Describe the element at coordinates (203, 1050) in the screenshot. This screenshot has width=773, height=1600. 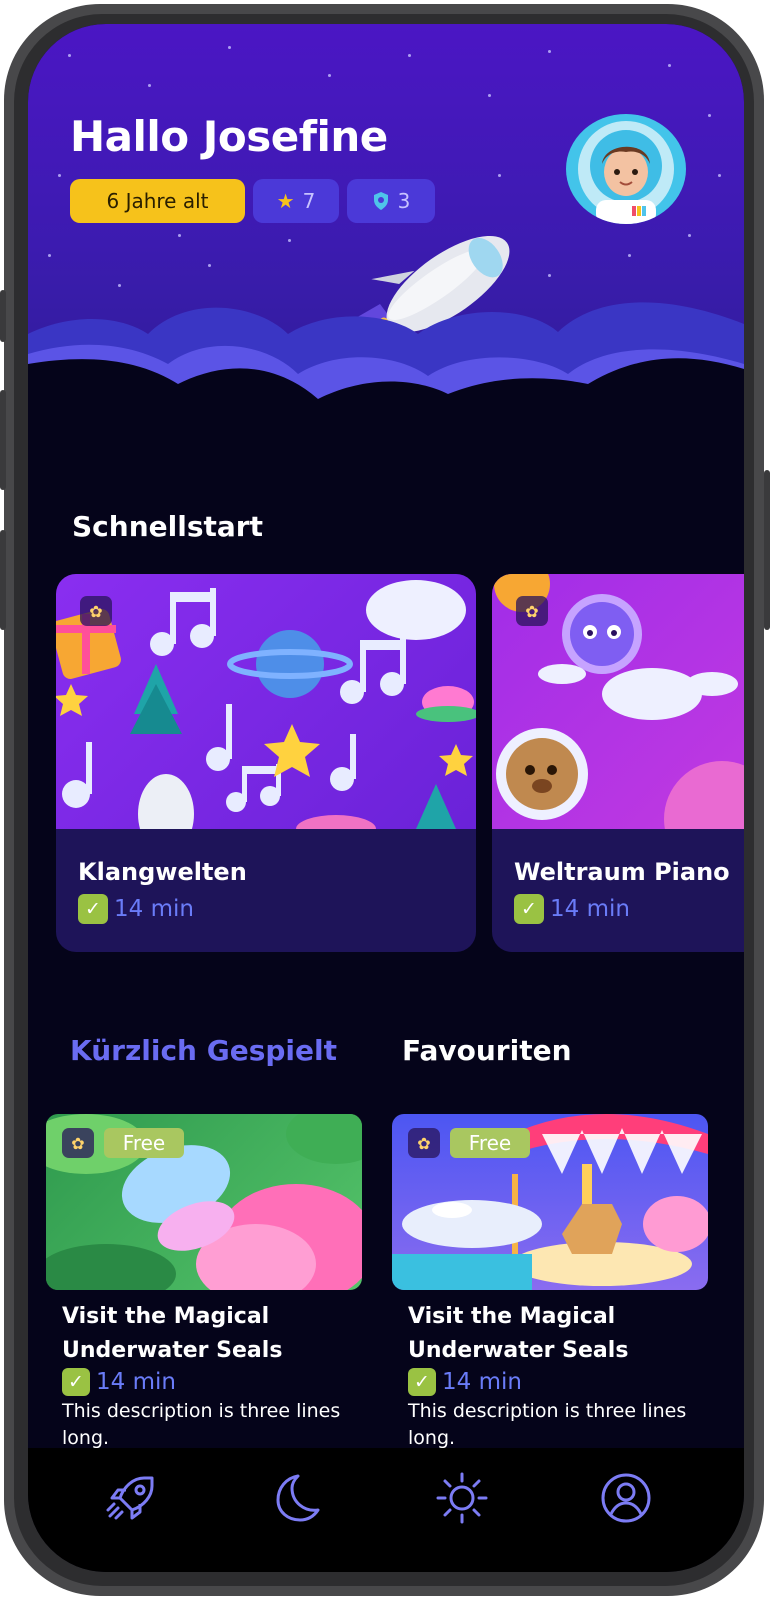
I see `tab-recently-played: Kürzlich Gespielt` at that location.